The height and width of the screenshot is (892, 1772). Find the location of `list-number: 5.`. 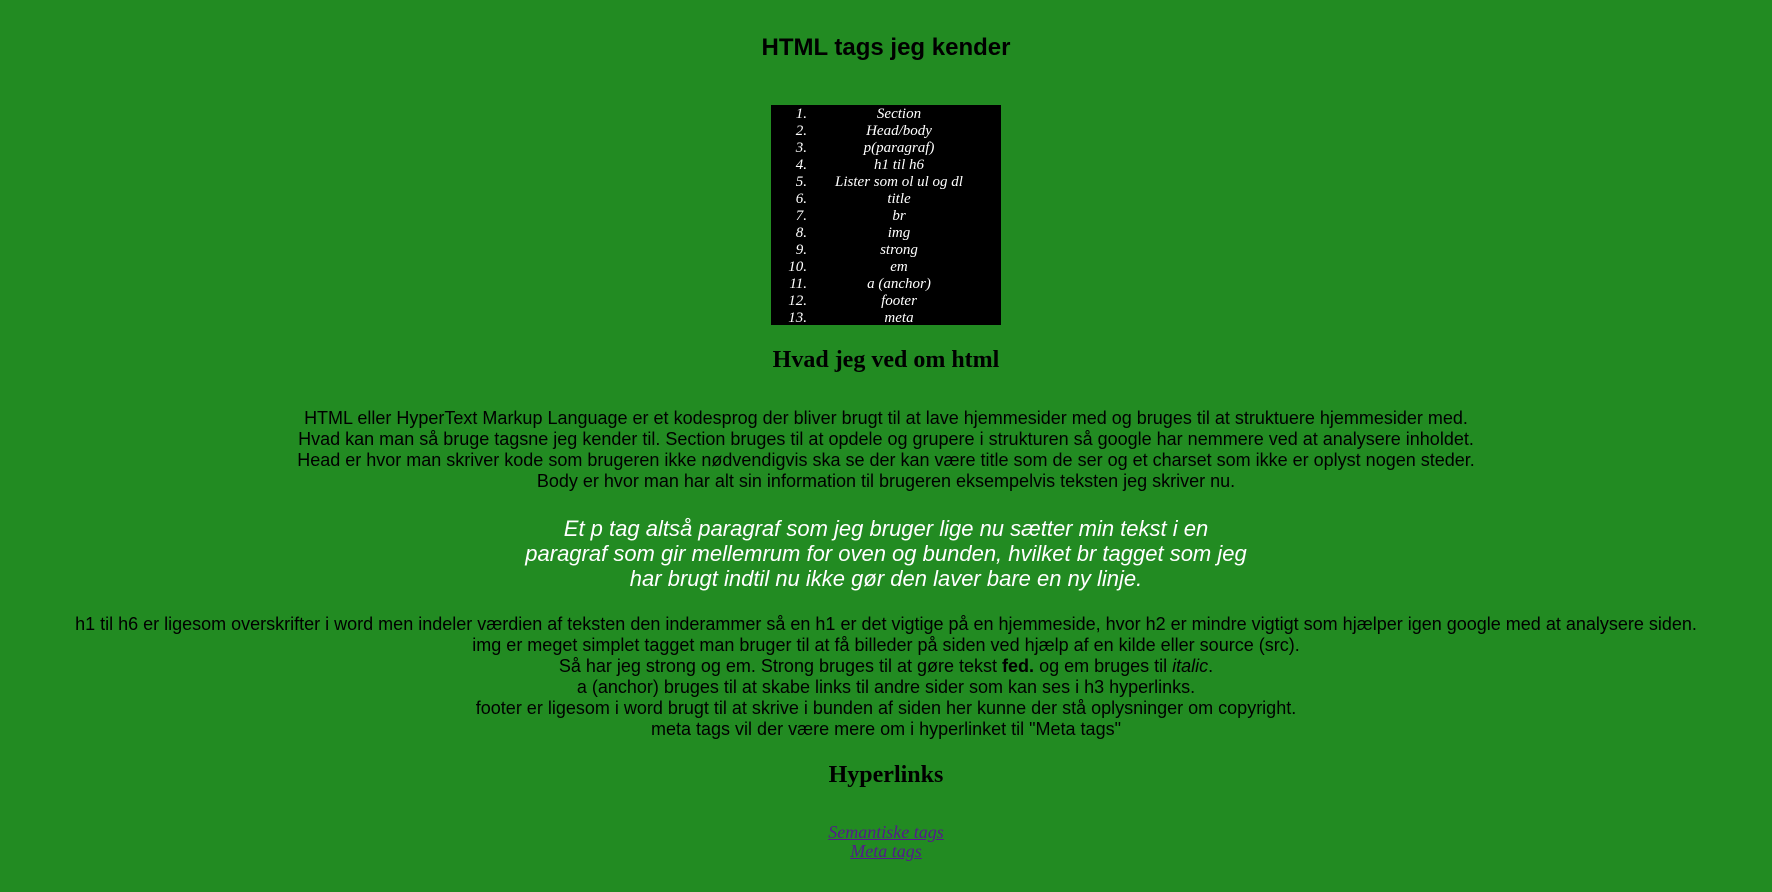

list-number: 5. is located at coordinates (801, 182).